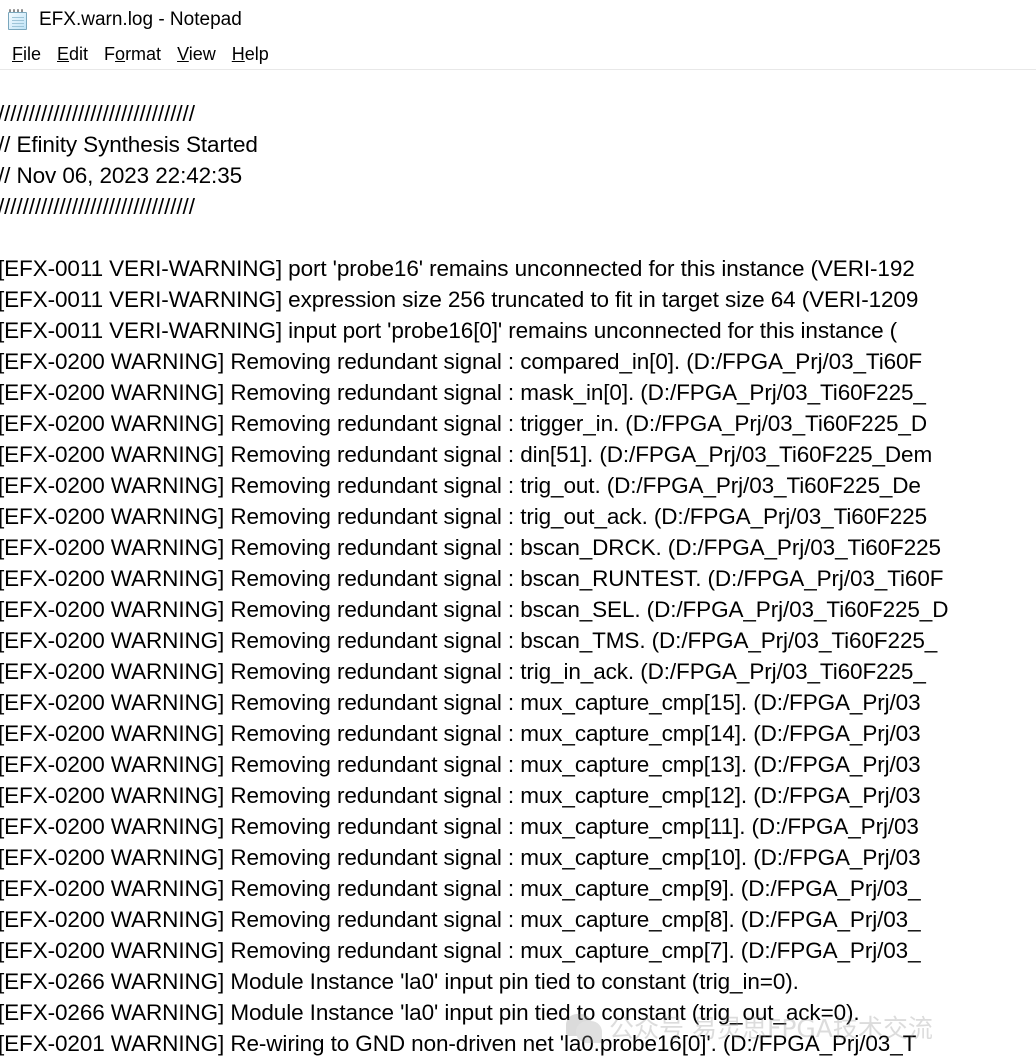 The width and height of the screenshot is (1036, 1063). Describe the element at coordinates (121, 175) in the screenshot. I see `log-line: // Nov 06, 2023 22:42:35` at that location.